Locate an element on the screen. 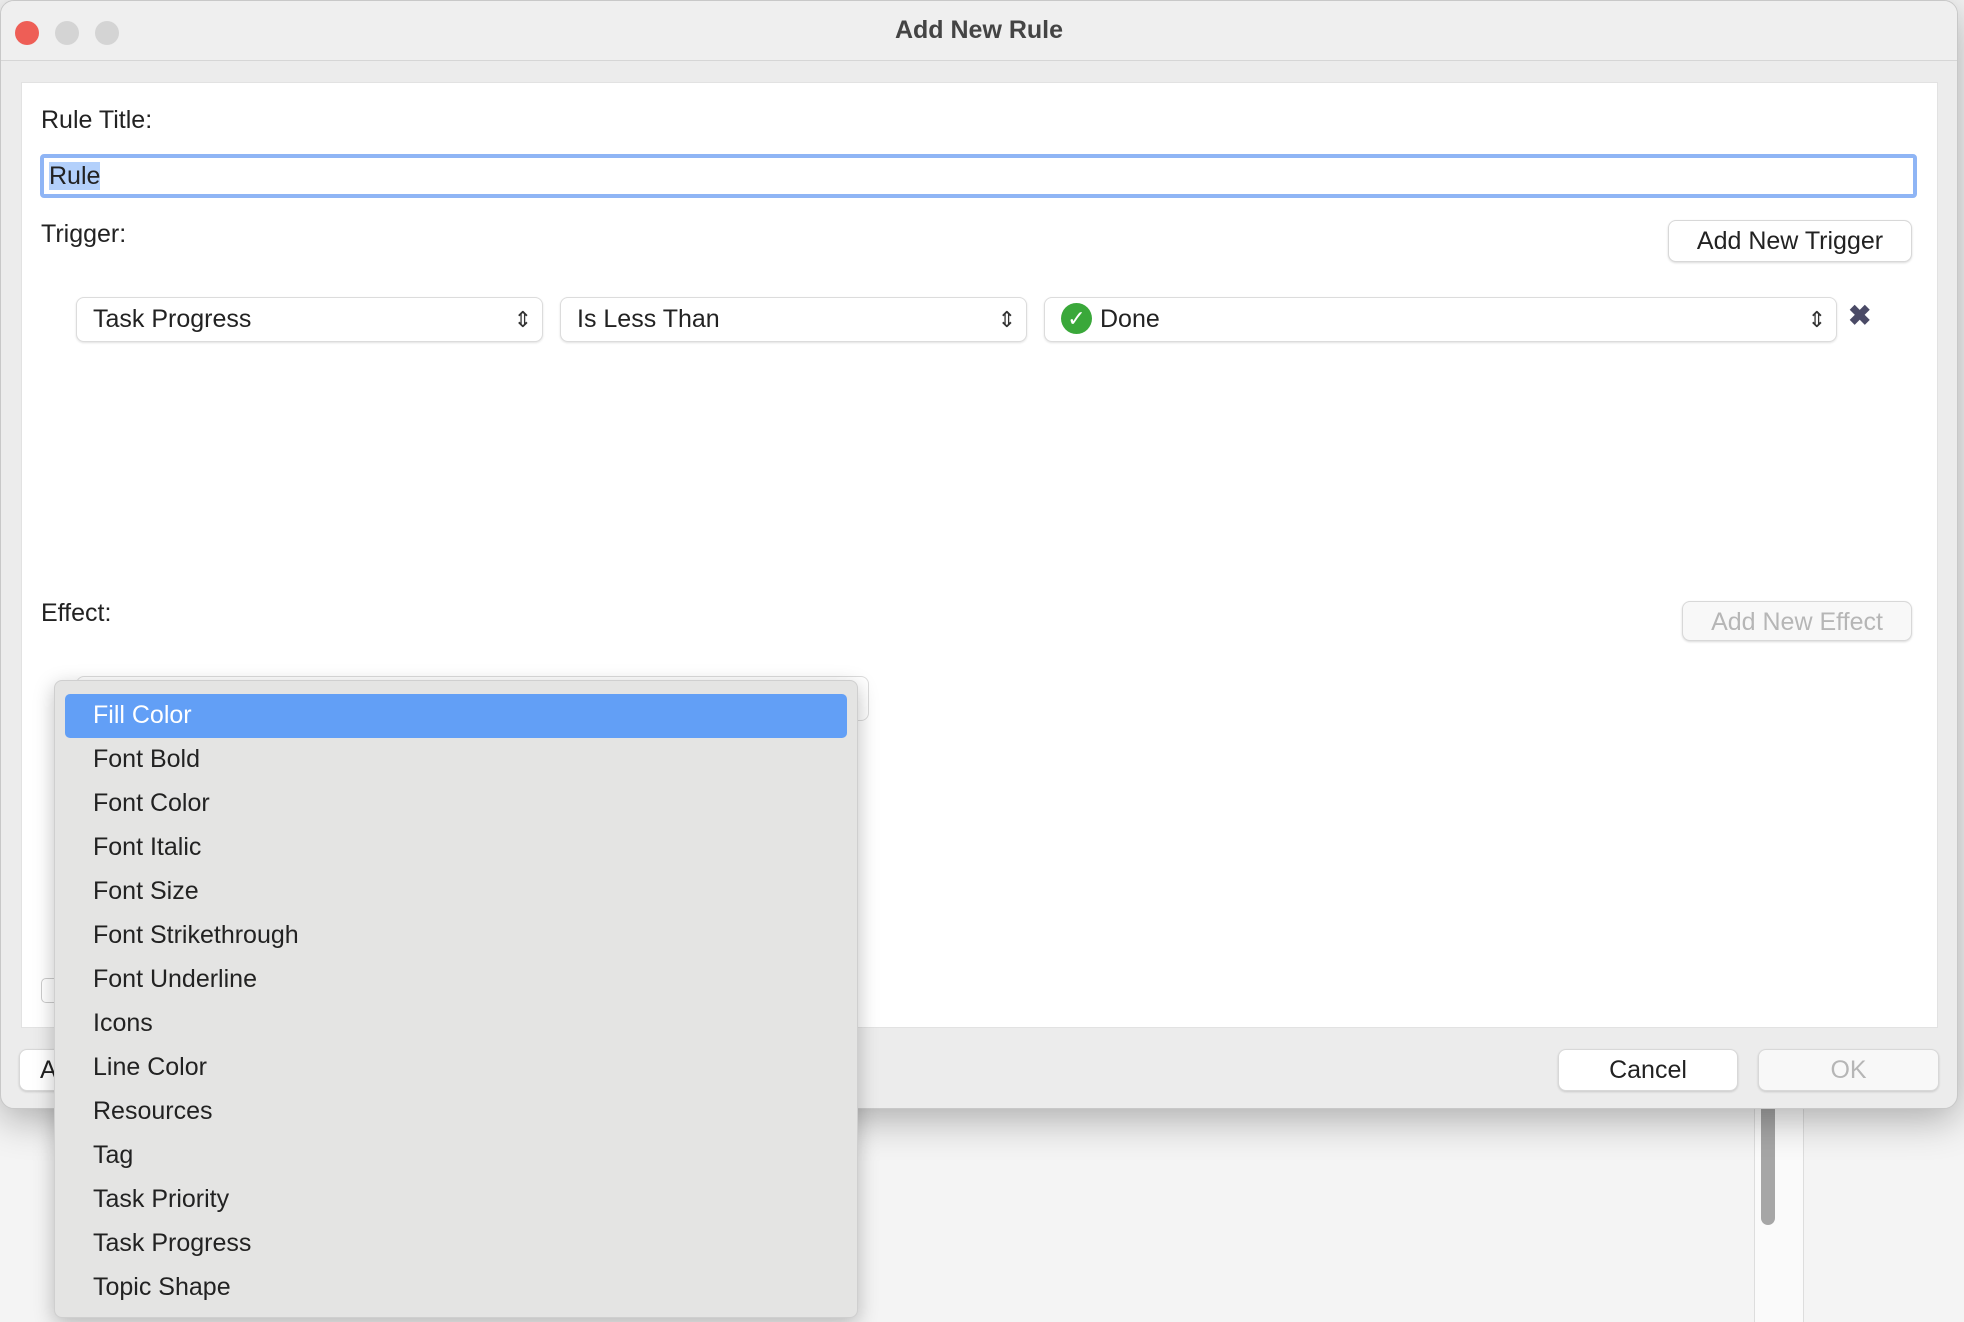 This screenshot has width=1964, height=1322. ok-button: OK is located at coordinates (1848, 1070).